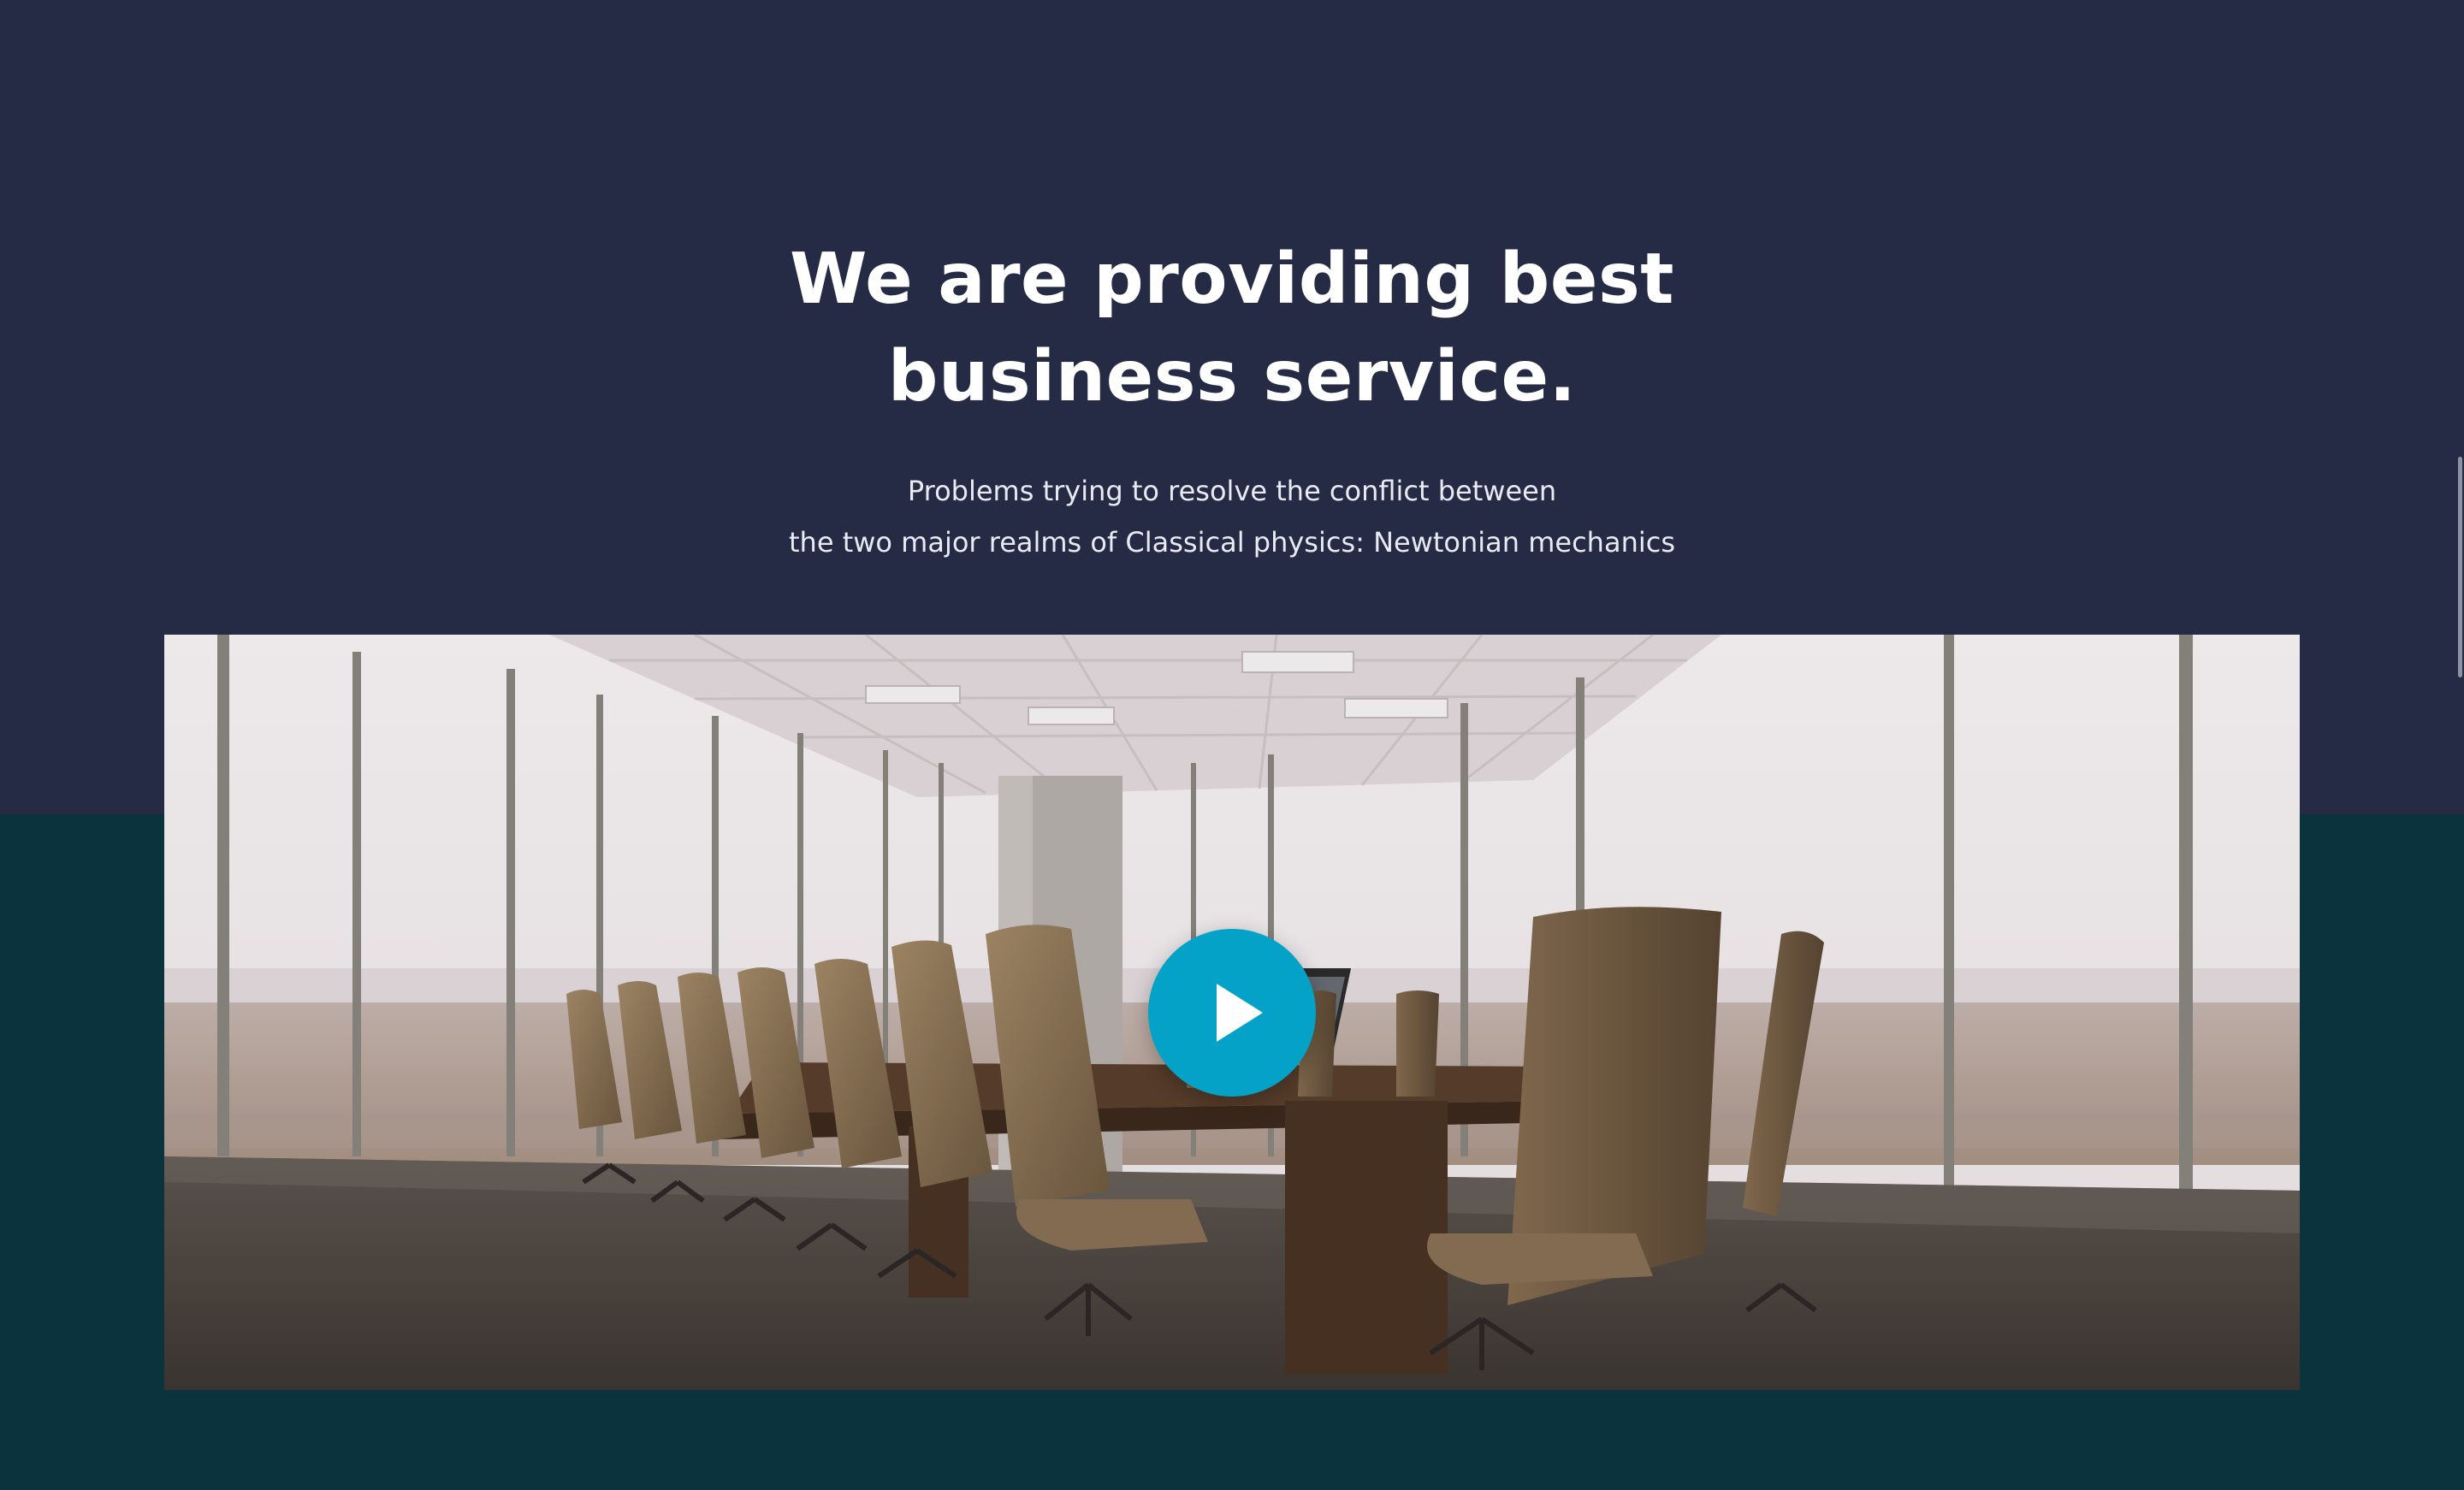 Image resolution: width=2464 pixels, height=1490 pixels. Describe the element at coordinates (1232, 377) in the screenshot. I see `hero-headline-line-2: business service.` at that location.